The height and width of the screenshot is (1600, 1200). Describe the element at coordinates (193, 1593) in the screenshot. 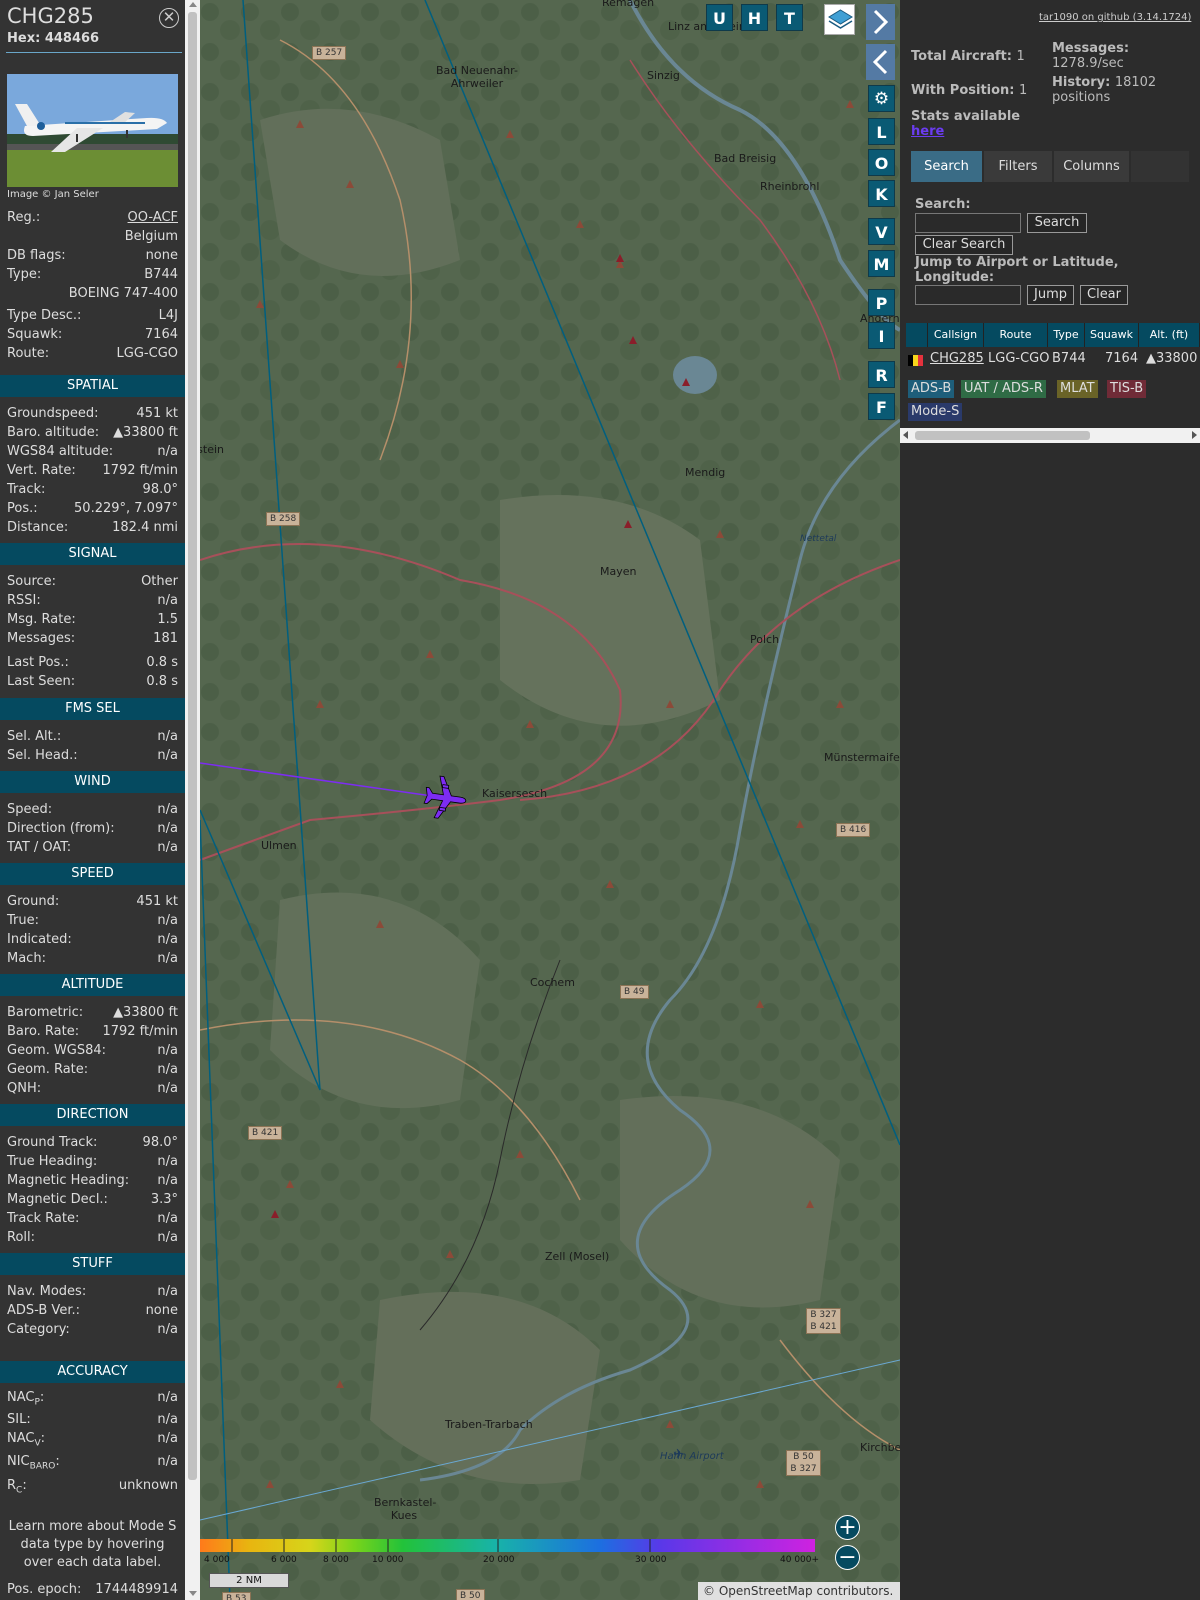

I see `scroll-down-icon` at that location.